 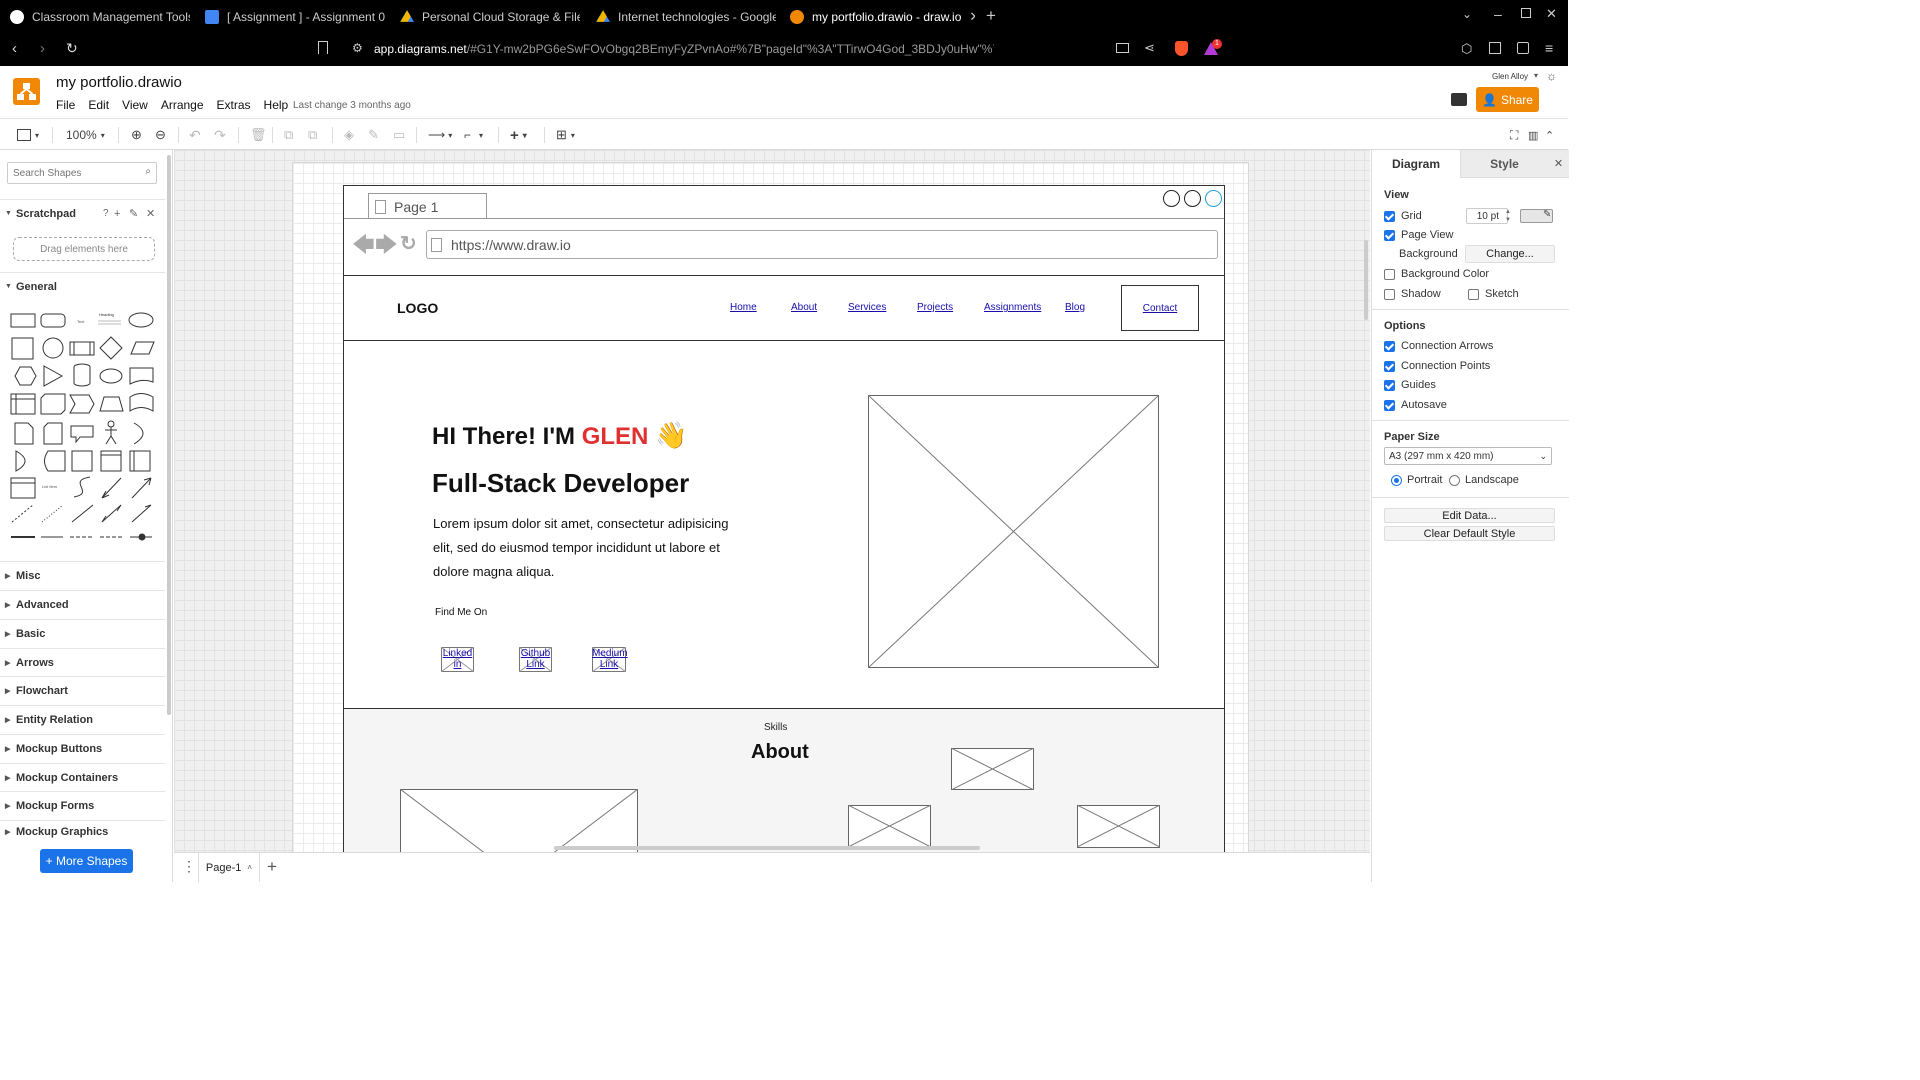 I want to click on pages-menu-icon: ⋮, so click(x=189, y=866).